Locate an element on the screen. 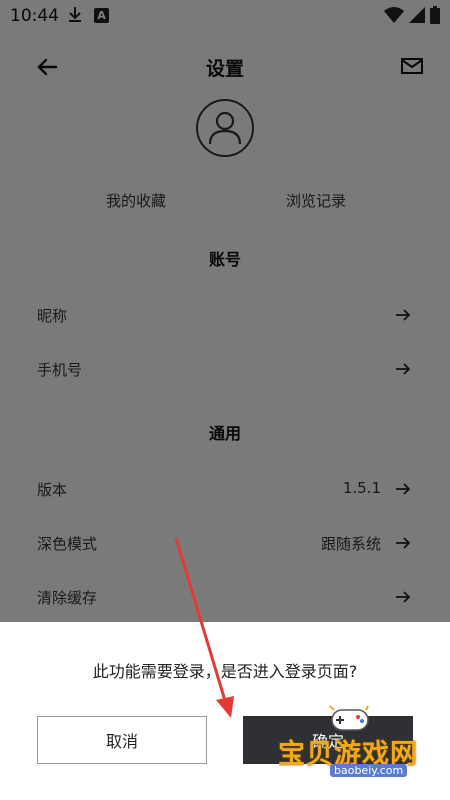 Image resolution: width=450 pixels, height=800 pixels. confirm-button: 确定 is located at coordinates (328, 740).